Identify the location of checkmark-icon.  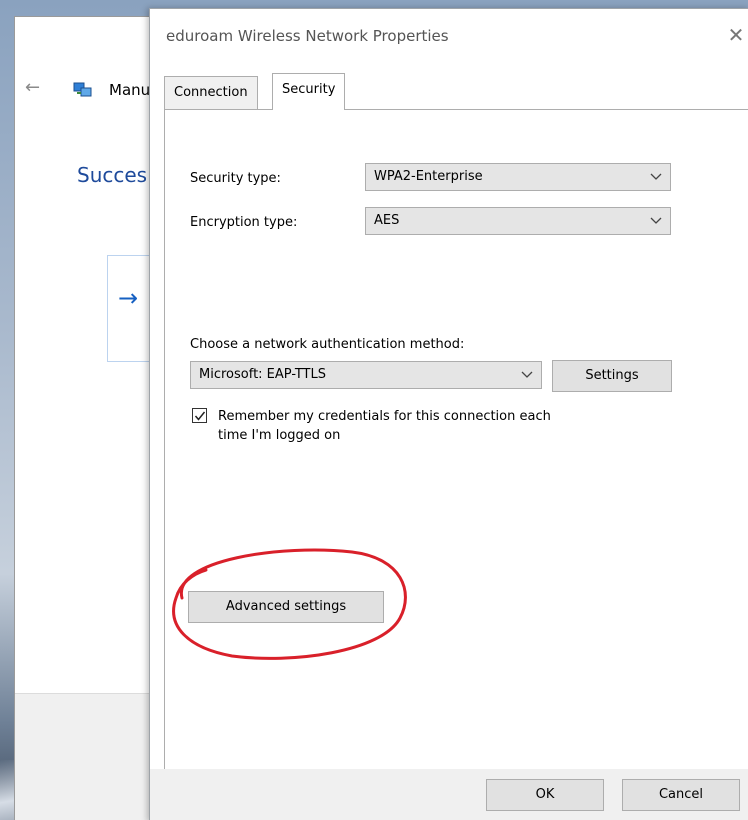
(200, 416).